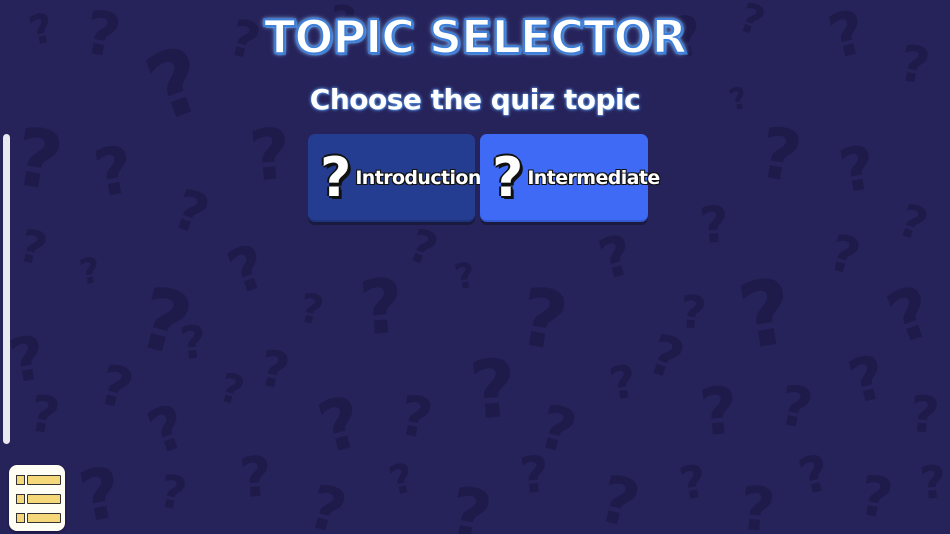  I want to click on list-menu-button, so click(37, 498).